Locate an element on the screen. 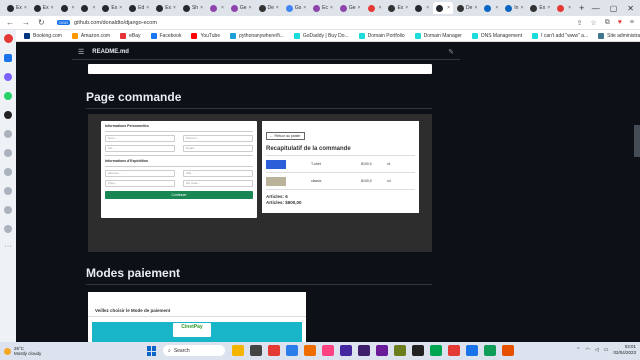 The image size is (640, 360). tiktok-icon is located at coordinates (8, 115).